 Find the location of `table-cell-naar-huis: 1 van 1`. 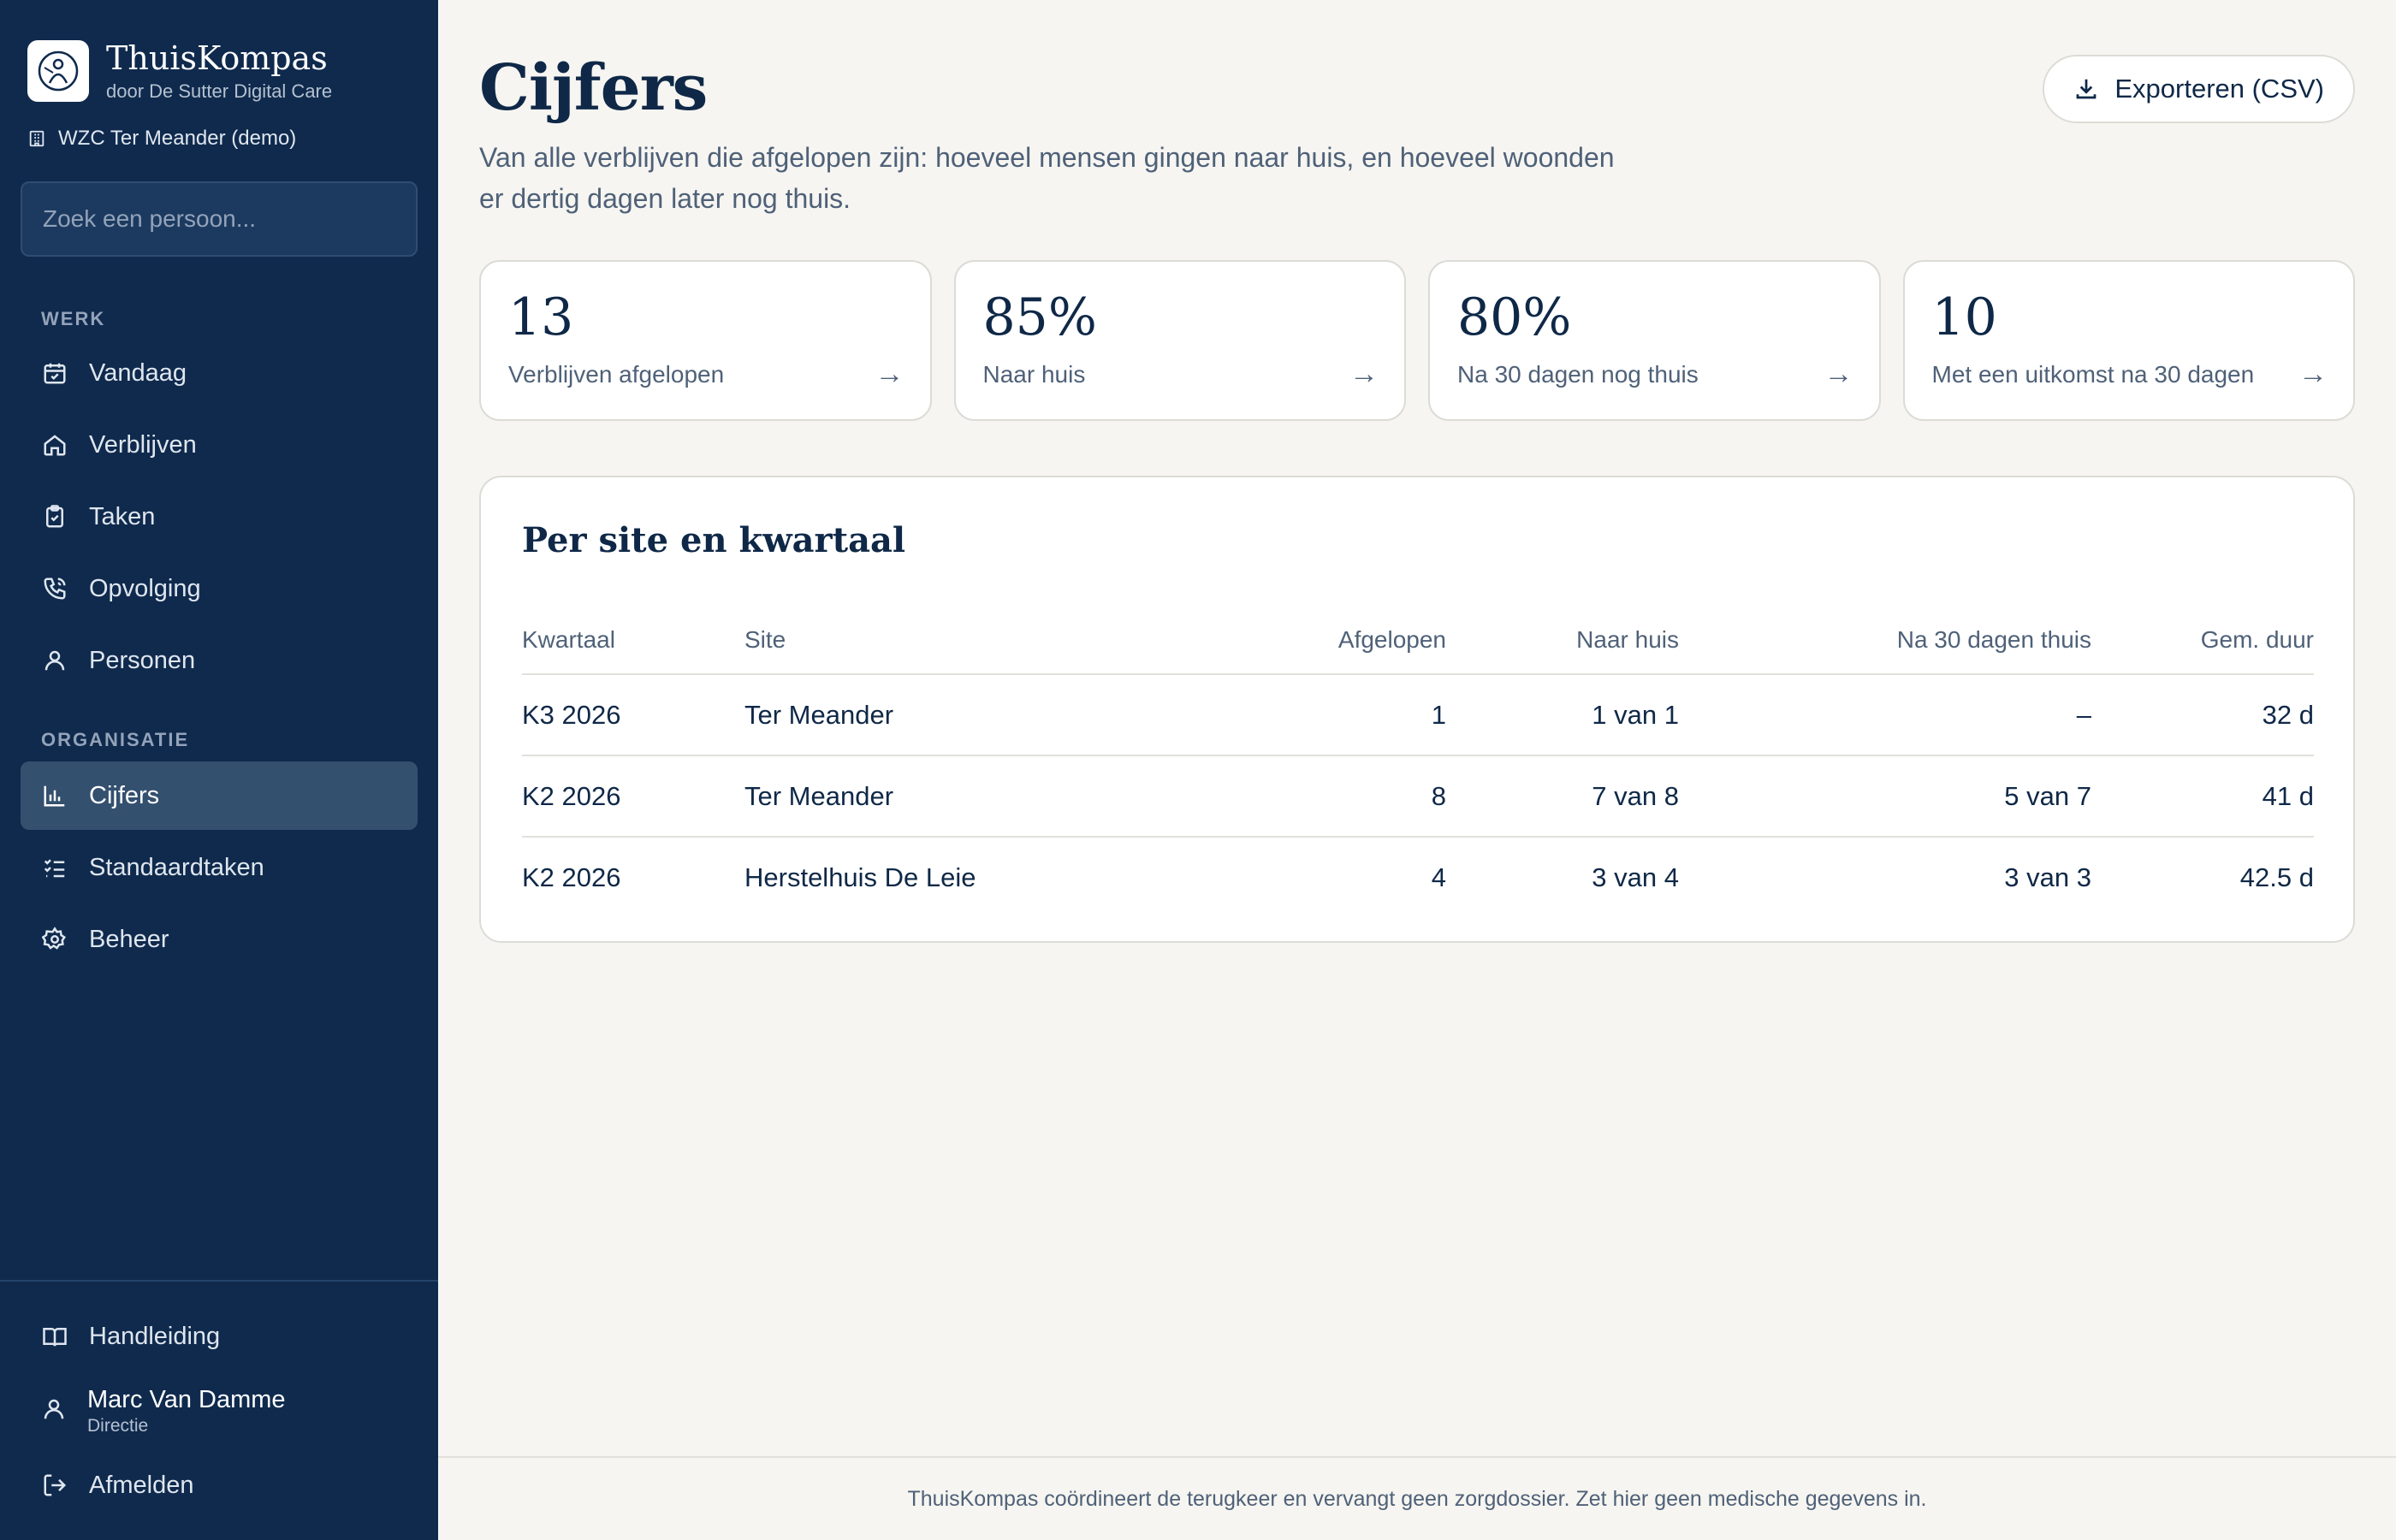

table-cell-naar-huis: 1 van 1 is located at coordinates (1562, 715).